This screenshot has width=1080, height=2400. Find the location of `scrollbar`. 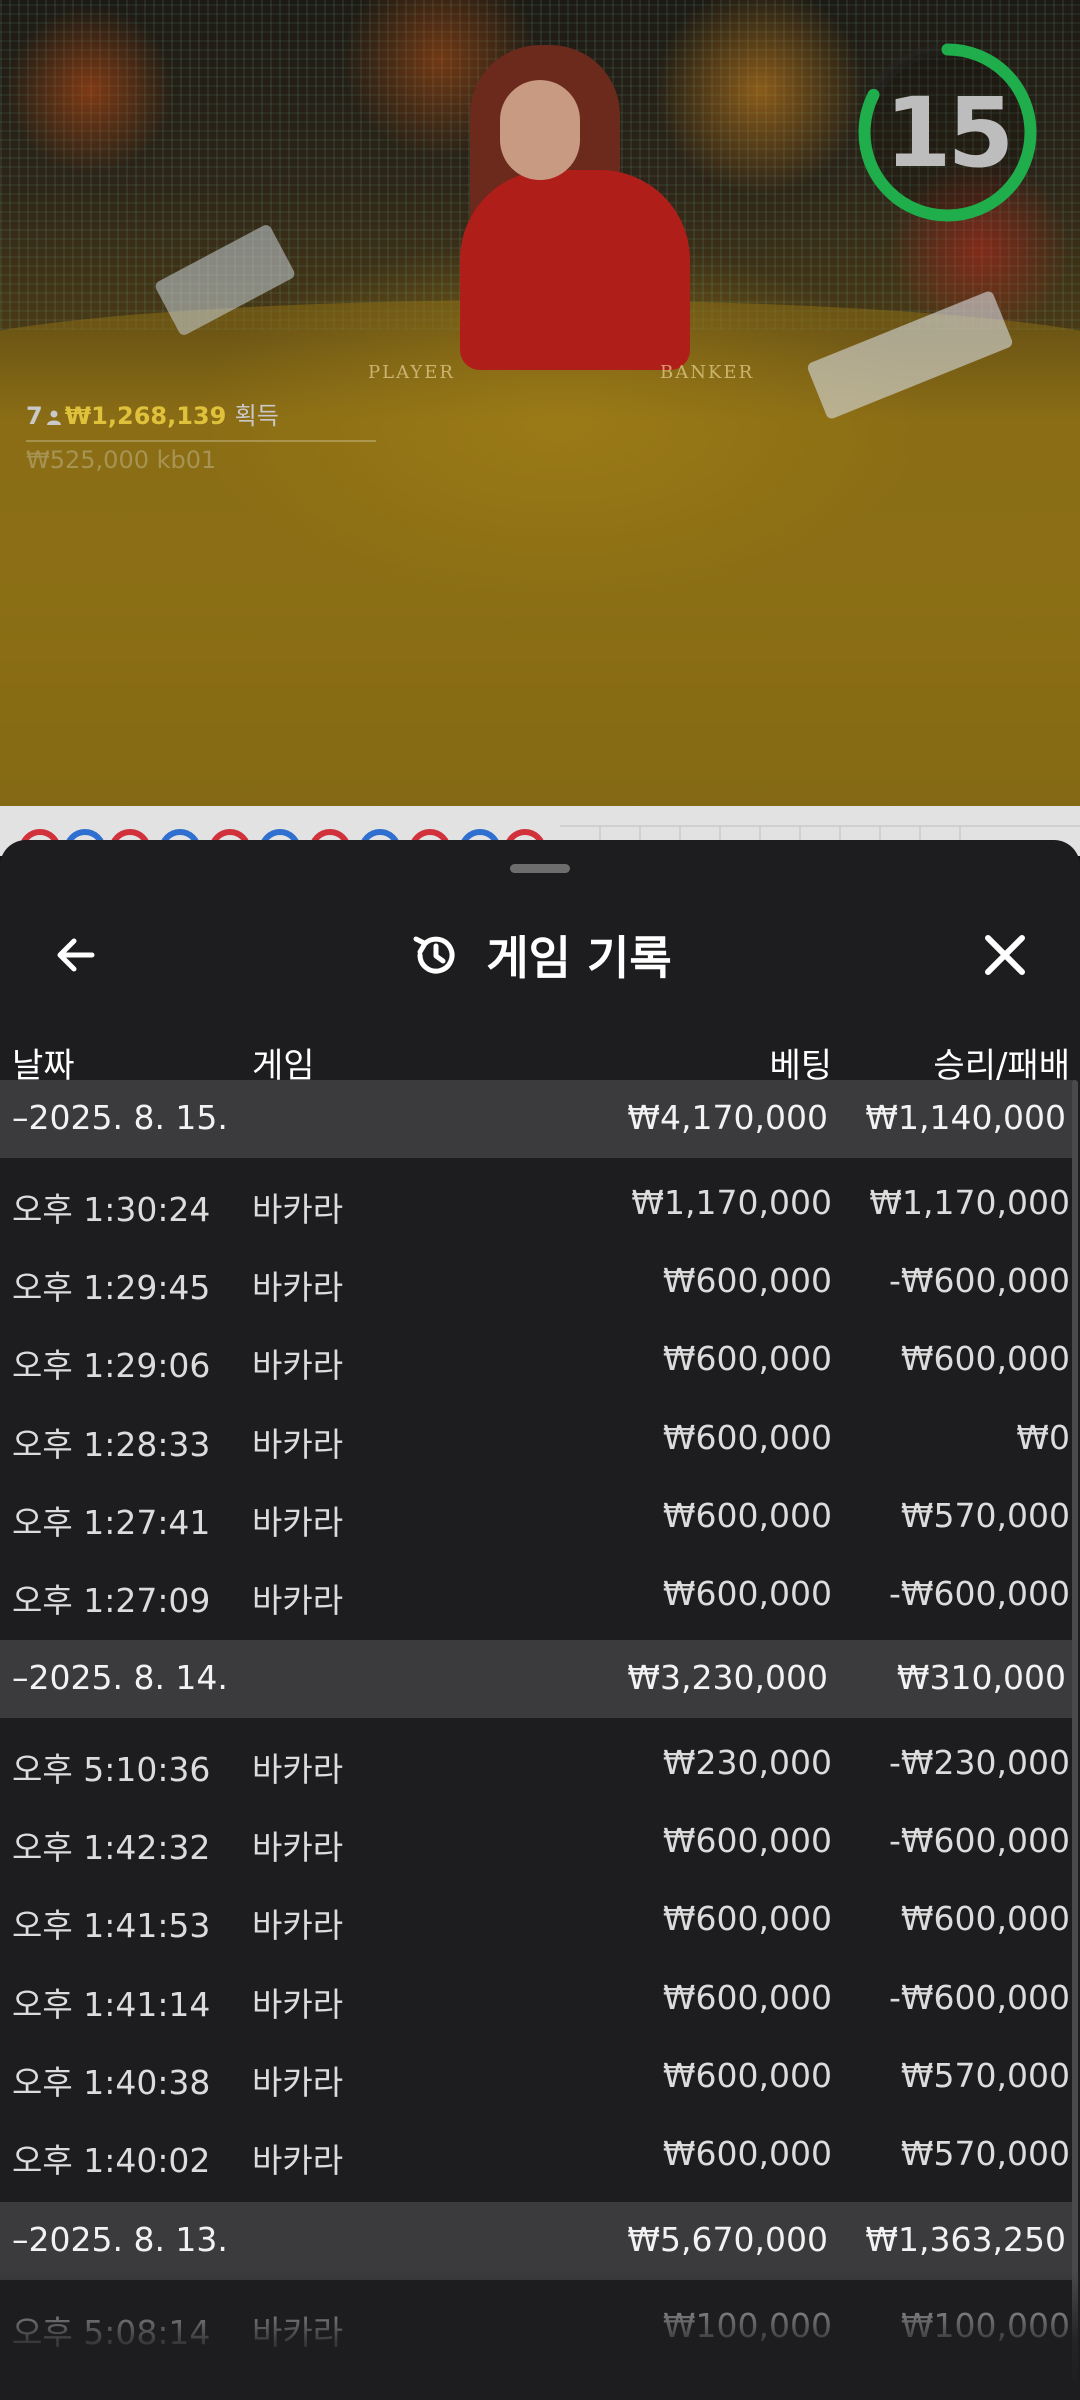

scrollbar is located at coordinates (1075, 1730).